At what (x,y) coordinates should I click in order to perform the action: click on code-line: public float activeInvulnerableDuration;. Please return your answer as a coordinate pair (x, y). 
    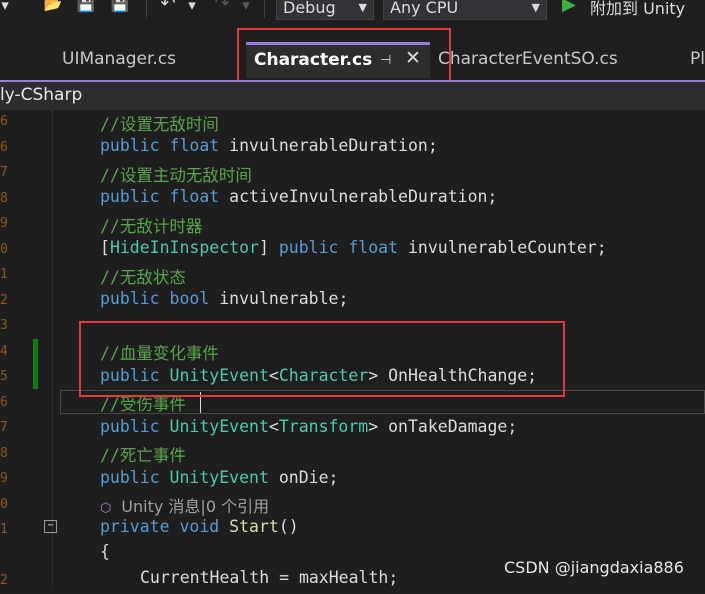
    Looking at the image, I should click on (298, 200).